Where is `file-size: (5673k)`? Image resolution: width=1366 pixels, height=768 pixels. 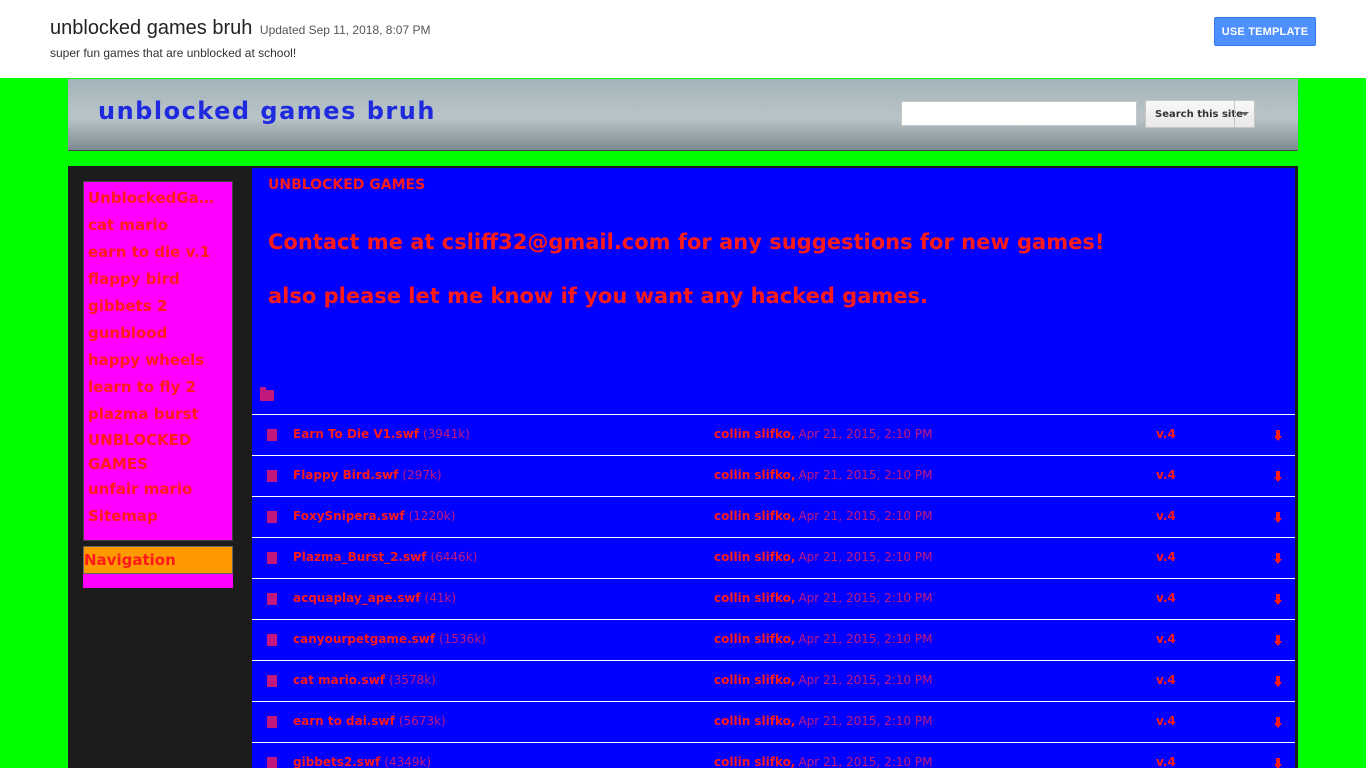
file-size: (5673k) is located at coordinates (422, 721).